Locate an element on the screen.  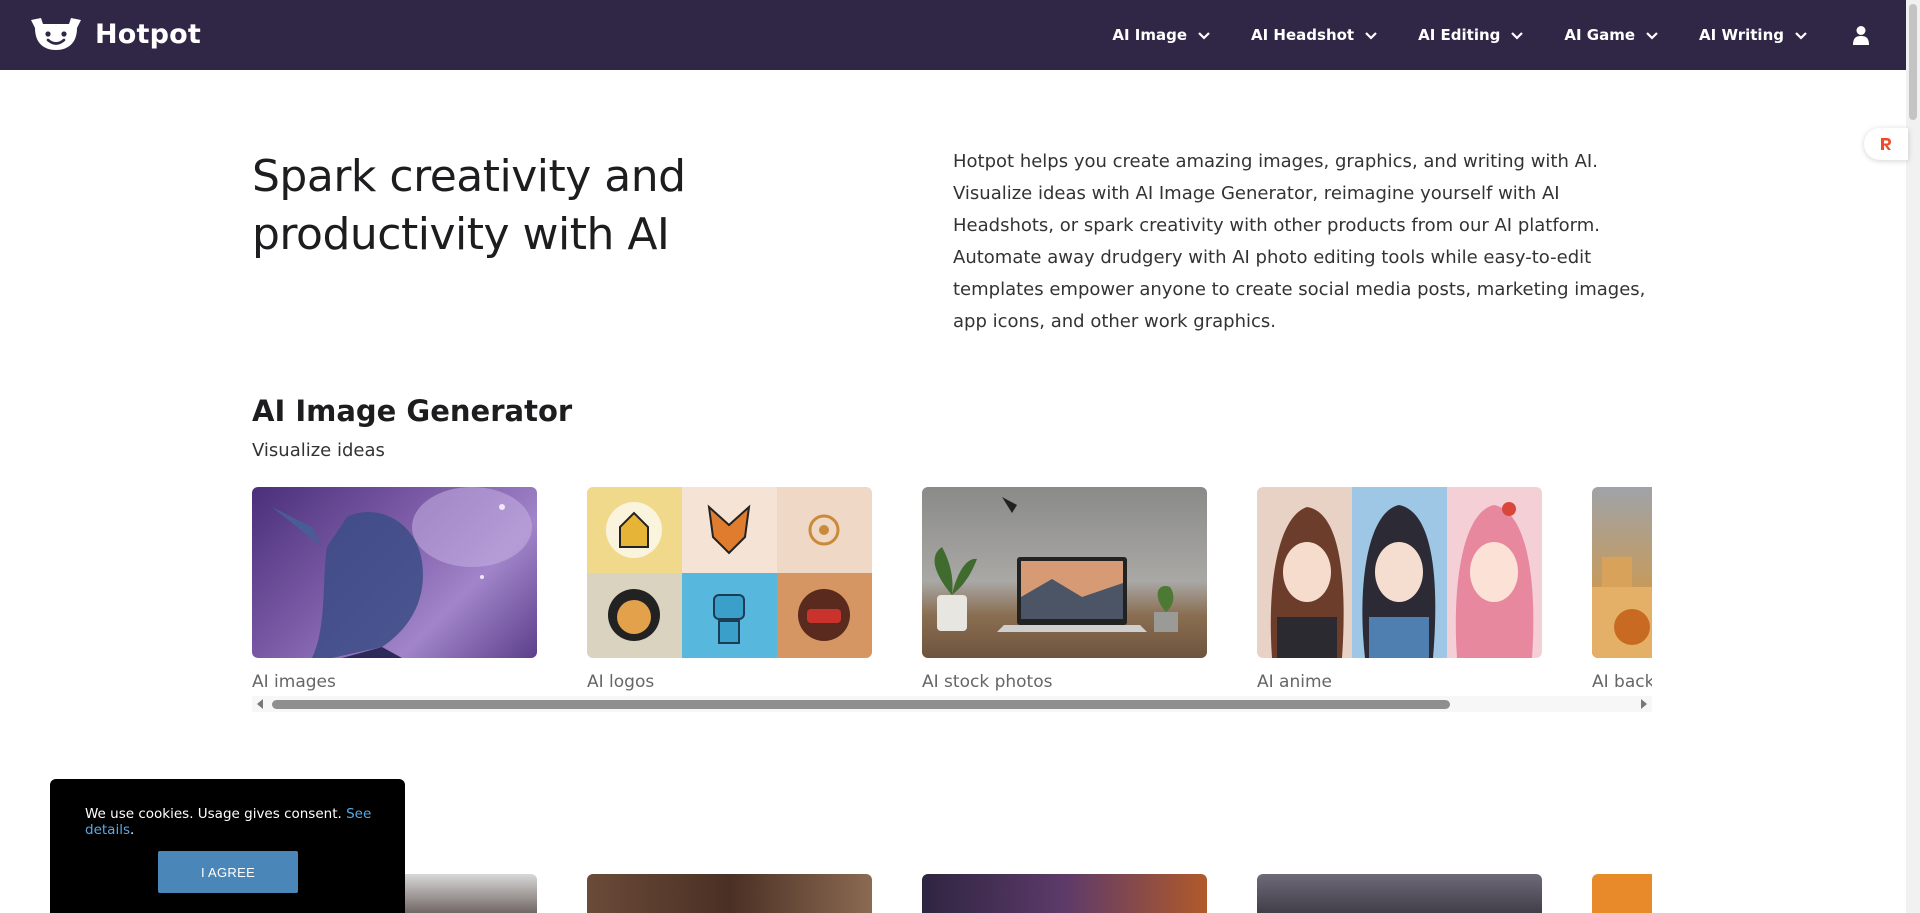
card-ai-anime: AI anime is located at coordinates (1399, 589).